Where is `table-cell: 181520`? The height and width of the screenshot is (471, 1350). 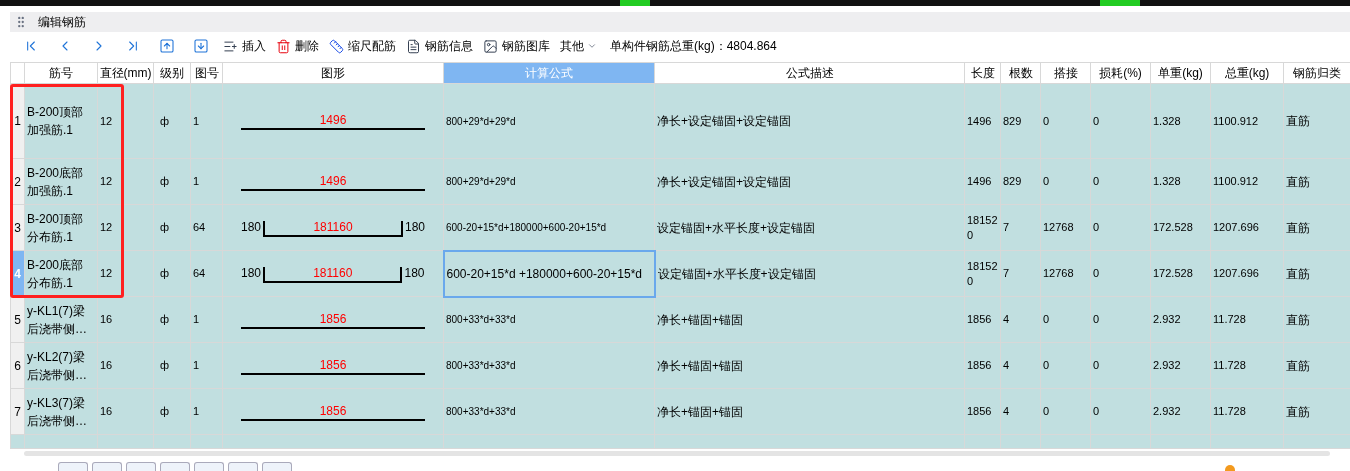
table-cell: 181520 is located at coordinates (982, 273).